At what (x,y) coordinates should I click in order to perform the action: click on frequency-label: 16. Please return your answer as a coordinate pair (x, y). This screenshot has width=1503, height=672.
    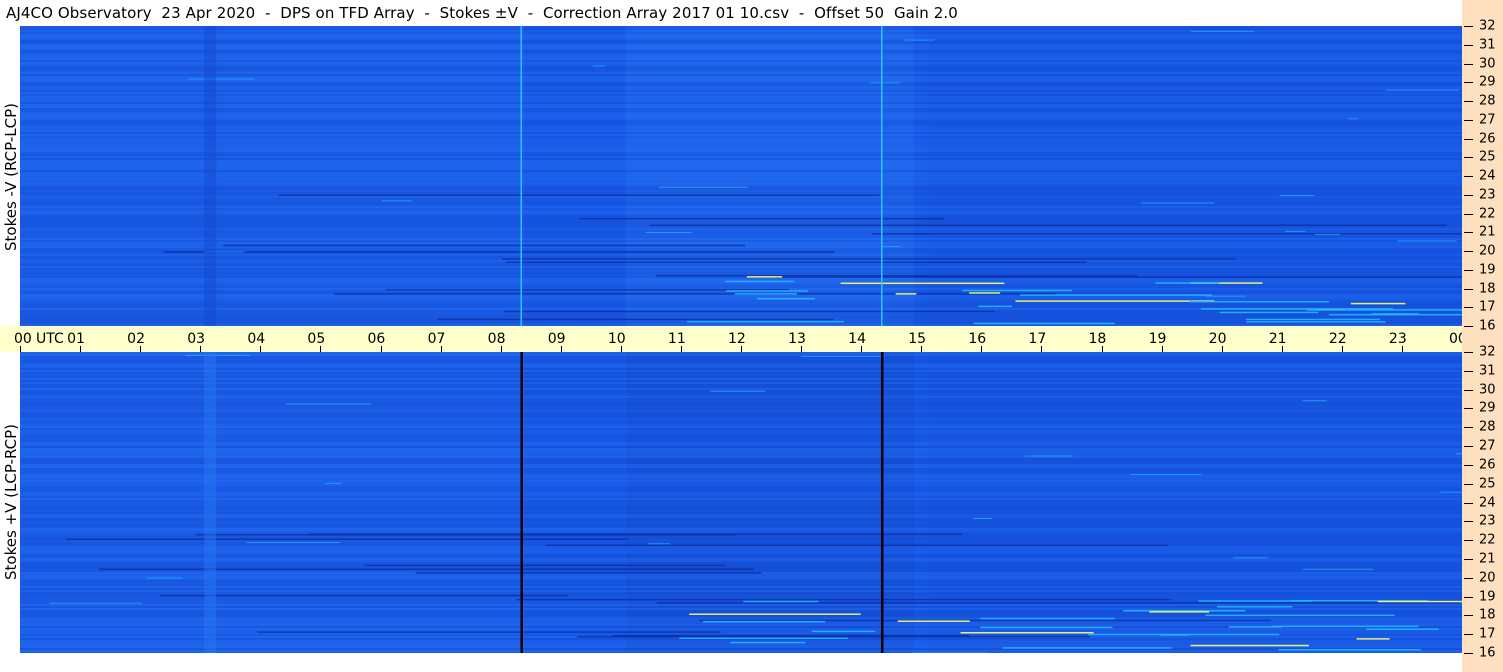
    Looking at the image, I should click on (1487, 326).